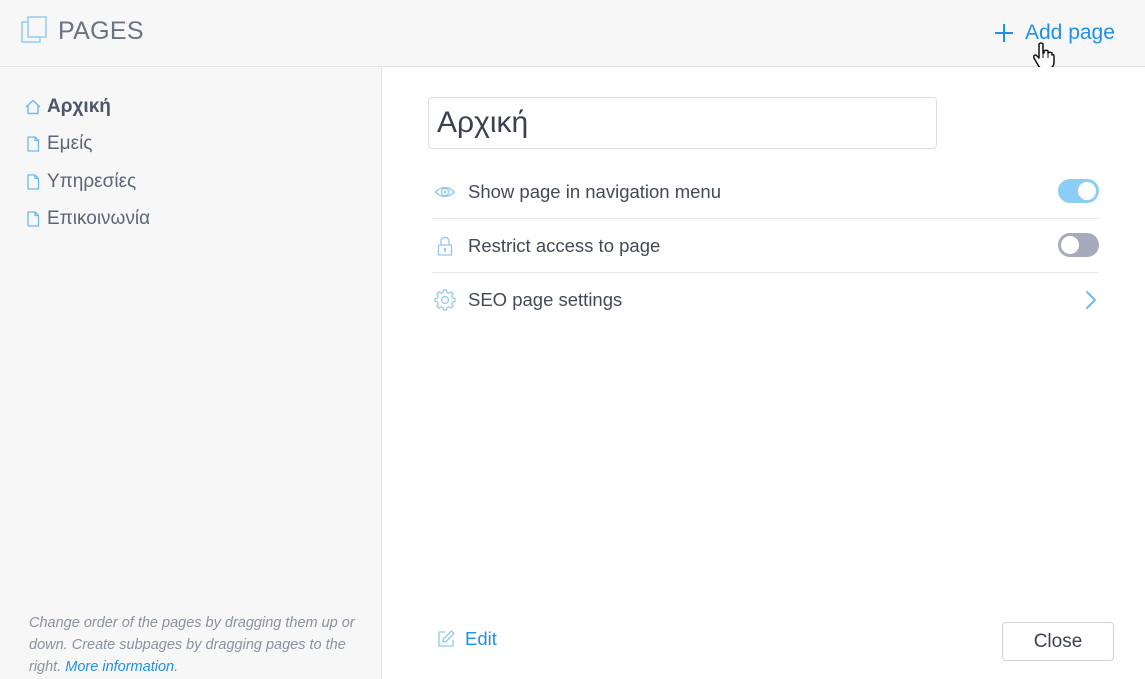 Image resolution: width=1145 pixels, height=679 pixels. I want to click on sidebar-item-emeis: Εμείς, so click(58, 144).